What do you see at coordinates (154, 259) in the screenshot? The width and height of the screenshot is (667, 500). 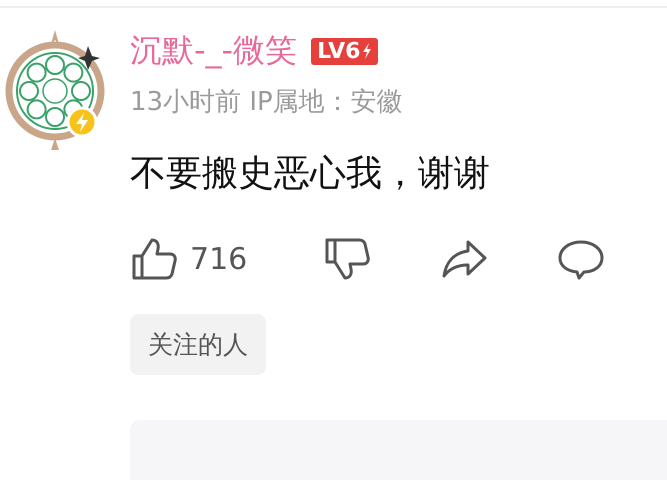 I see `thumbs-up-icon` at bounding box center [154, 259].